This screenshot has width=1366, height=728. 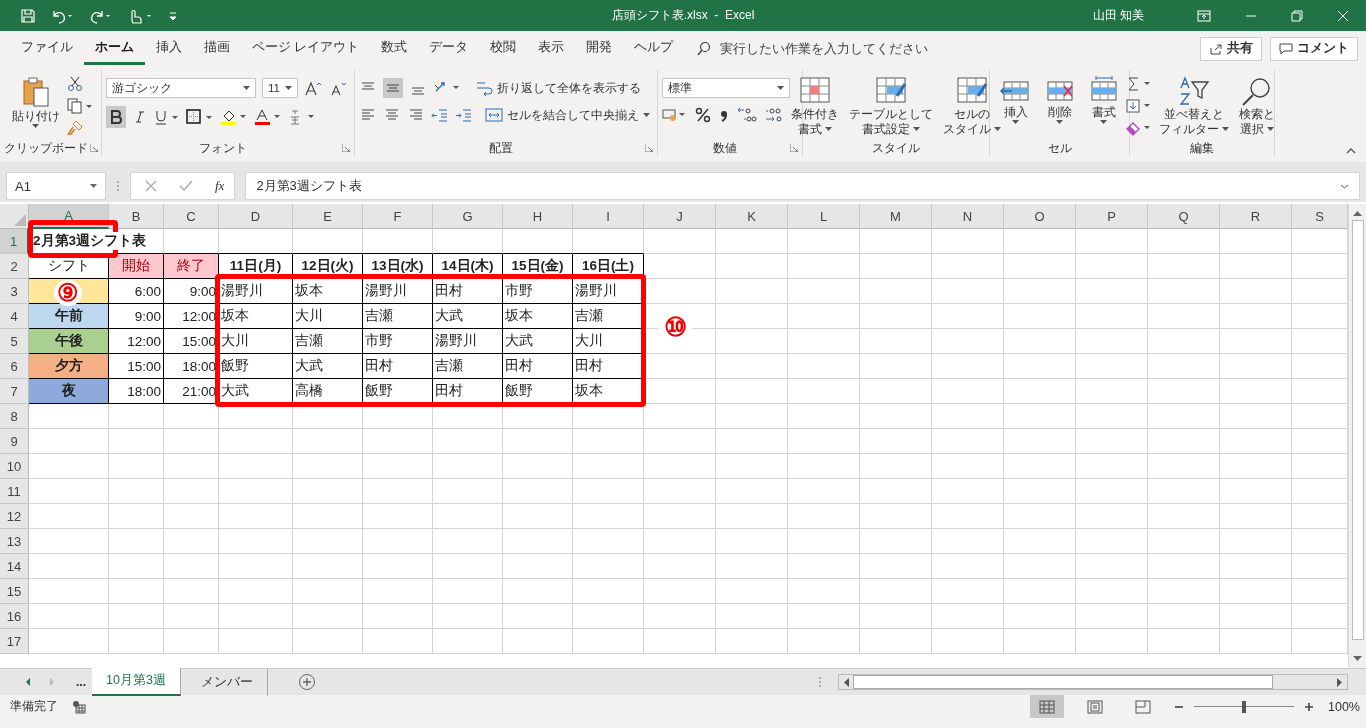 What do you see at coordinates (74, 84) in the screenshot?
I see `scissors-icon` at bounding box center [74, 84].